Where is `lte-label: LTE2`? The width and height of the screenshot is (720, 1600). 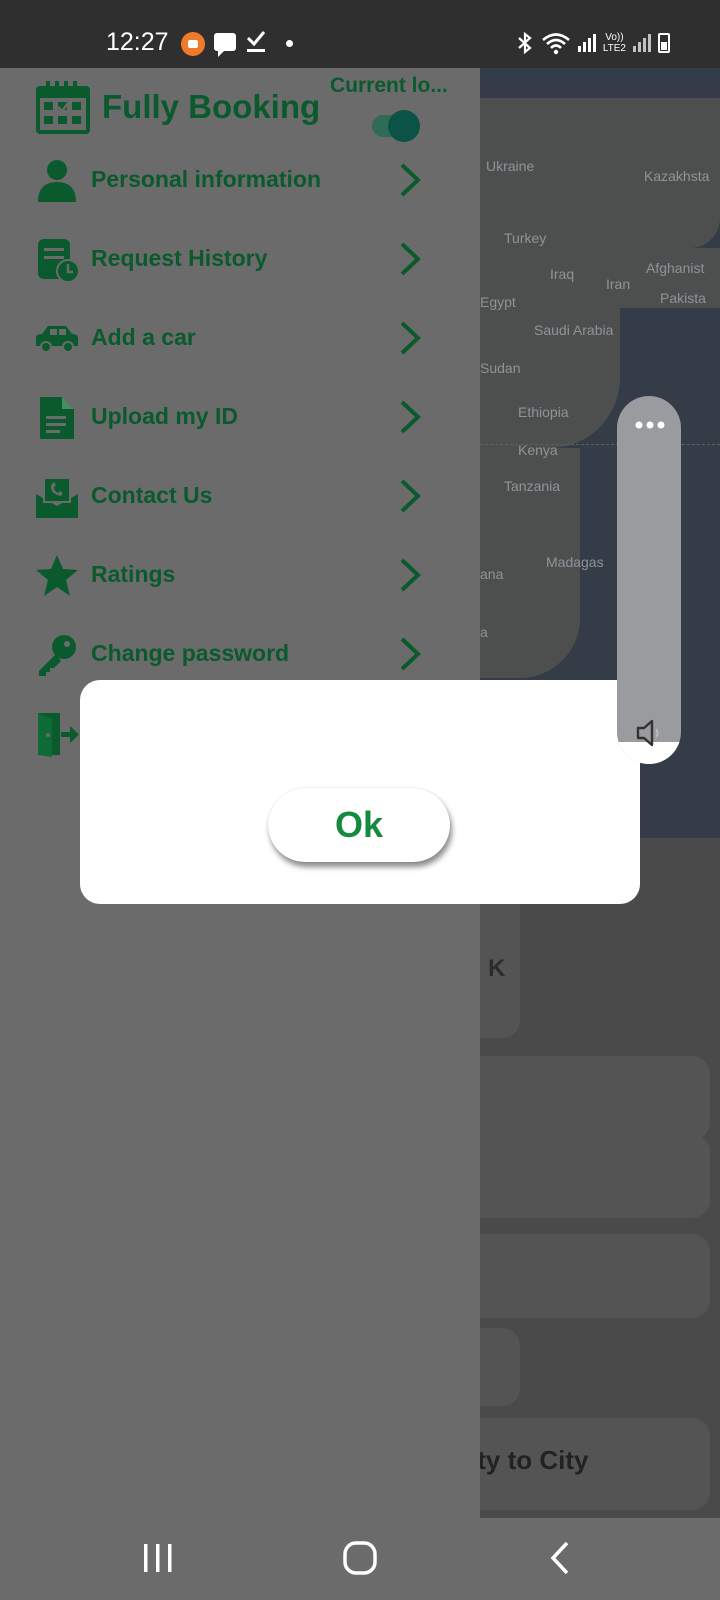 lte-label: LTE2 is located at coordinates (614, 48).